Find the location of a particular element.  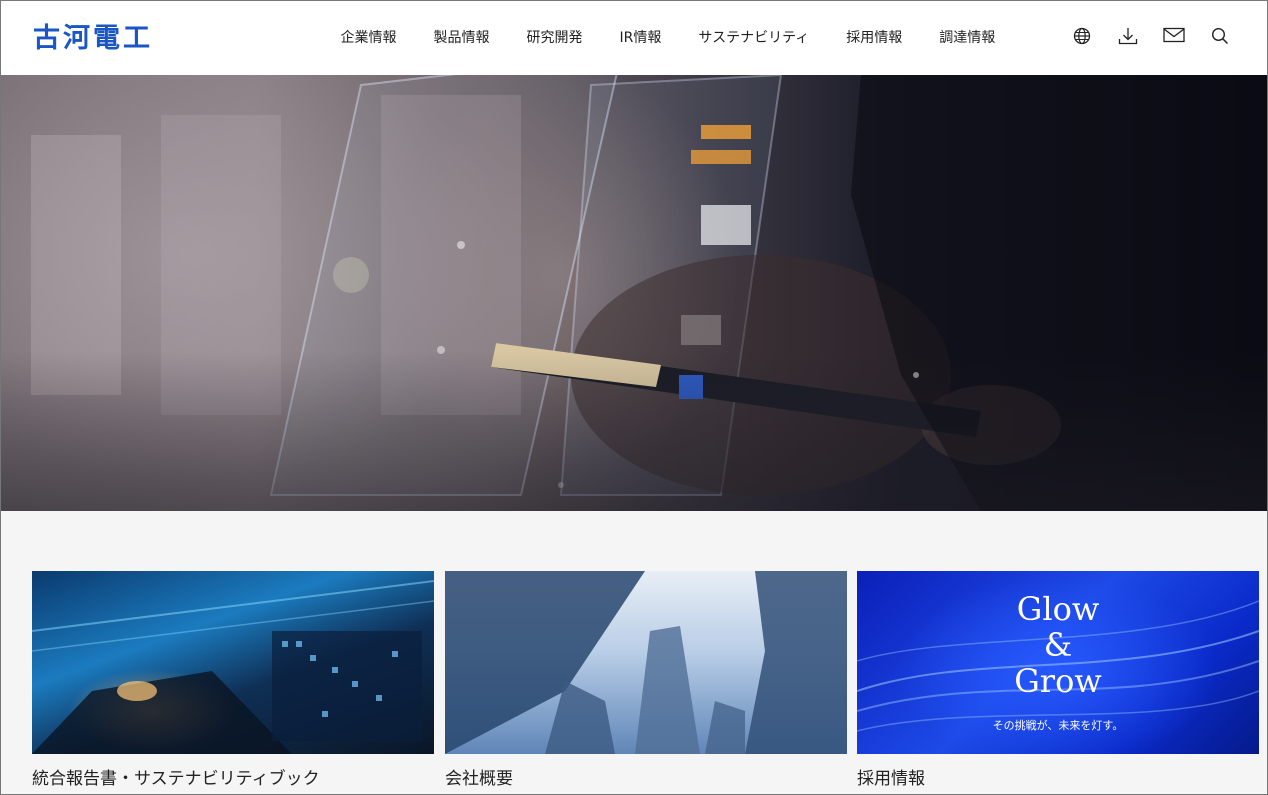

download-icon is located at coordinates (1128, 36).